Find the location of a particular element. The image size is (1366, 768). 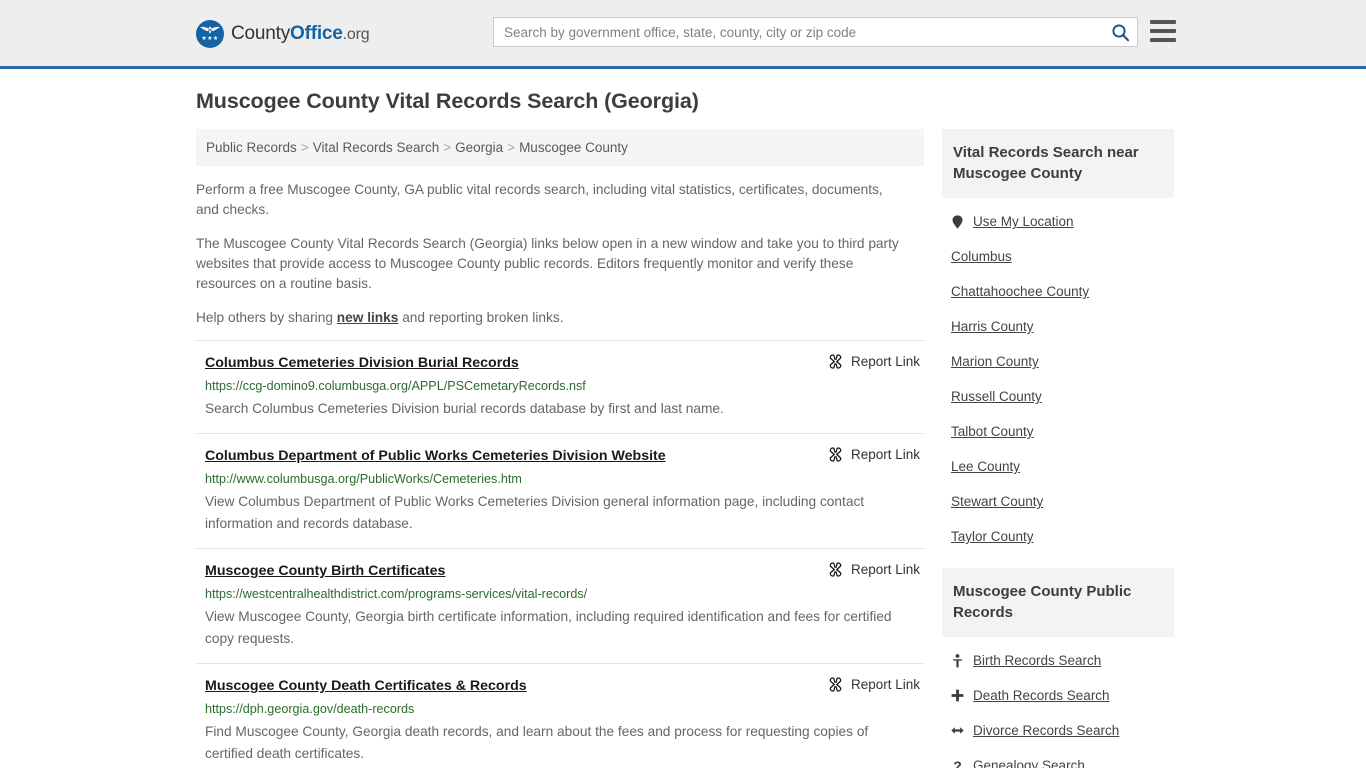

breadcrumb-item-vital-records-search: Vital Records Search is located at coordinates (376, 147).